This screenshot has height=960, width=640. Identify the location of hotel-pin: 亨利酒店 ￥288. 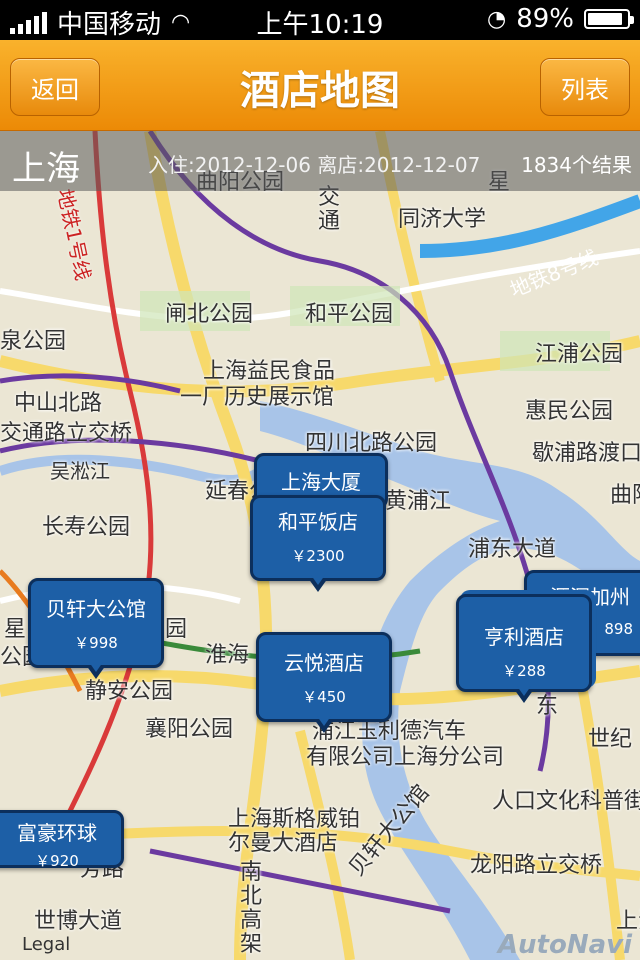
(524, 648).